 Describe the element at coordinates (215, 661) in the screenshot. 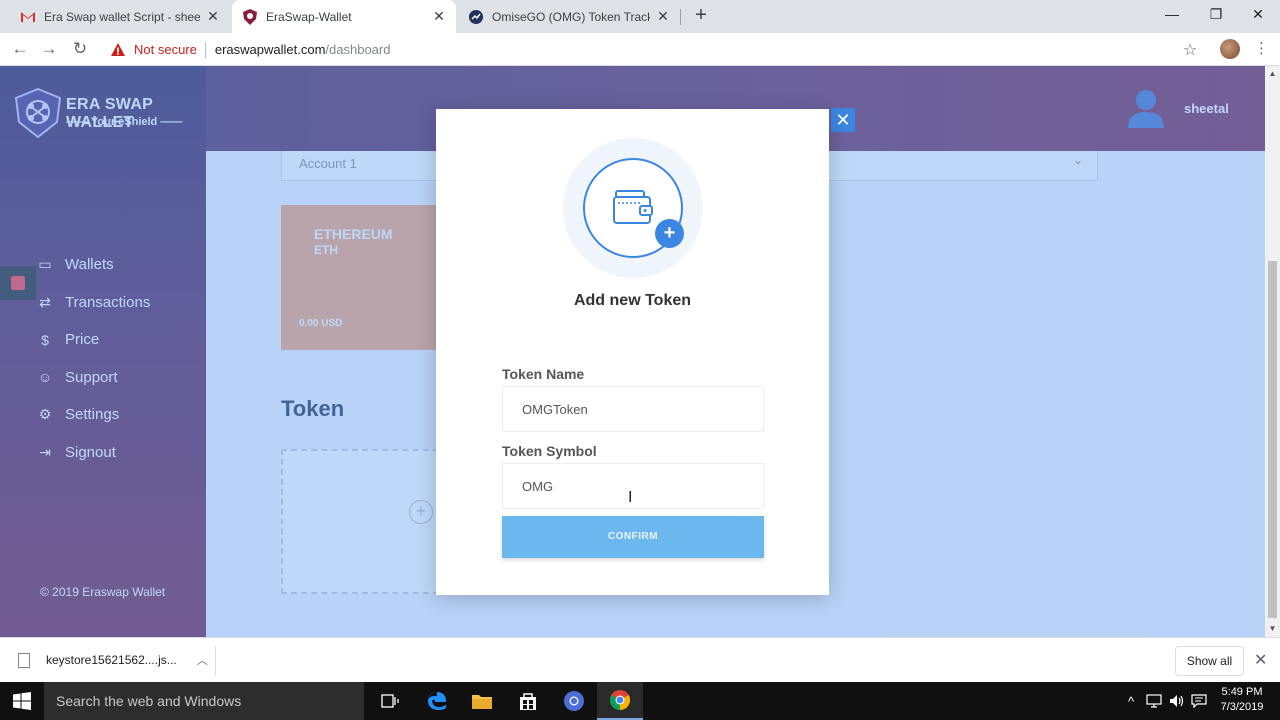

I see `download-divider` at that location.